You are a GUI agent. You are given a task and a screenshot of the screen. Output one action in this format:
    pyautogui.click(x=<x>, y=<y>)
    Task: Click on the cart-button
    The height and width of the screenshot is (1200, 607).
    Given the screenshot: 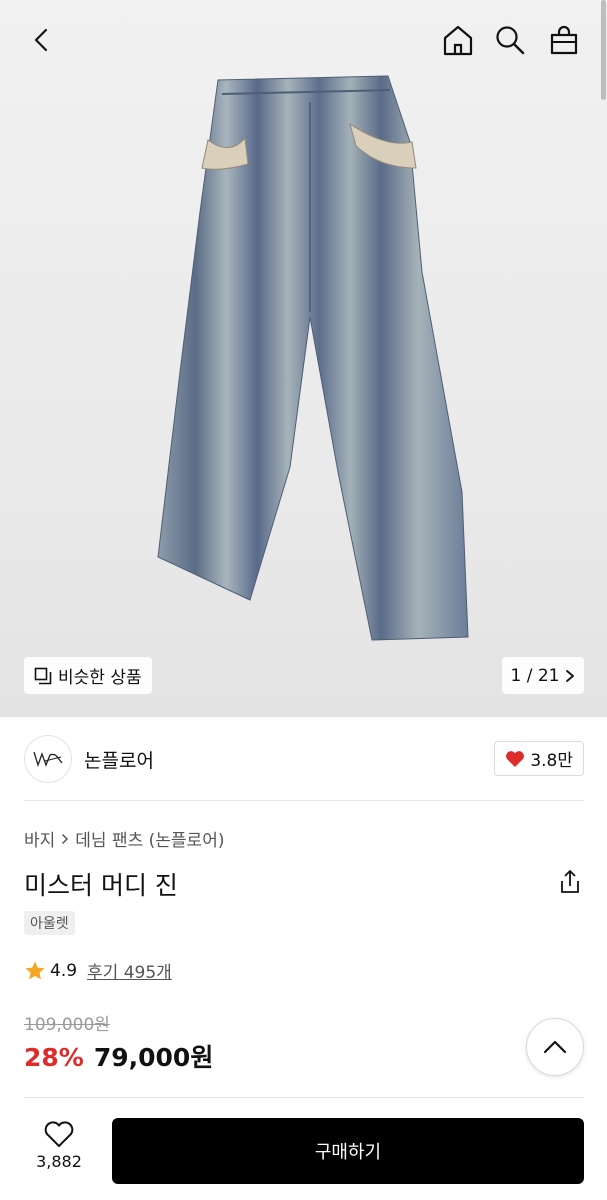 What is the action you would take?
    pyautogui.click(x=564, y=40)
    